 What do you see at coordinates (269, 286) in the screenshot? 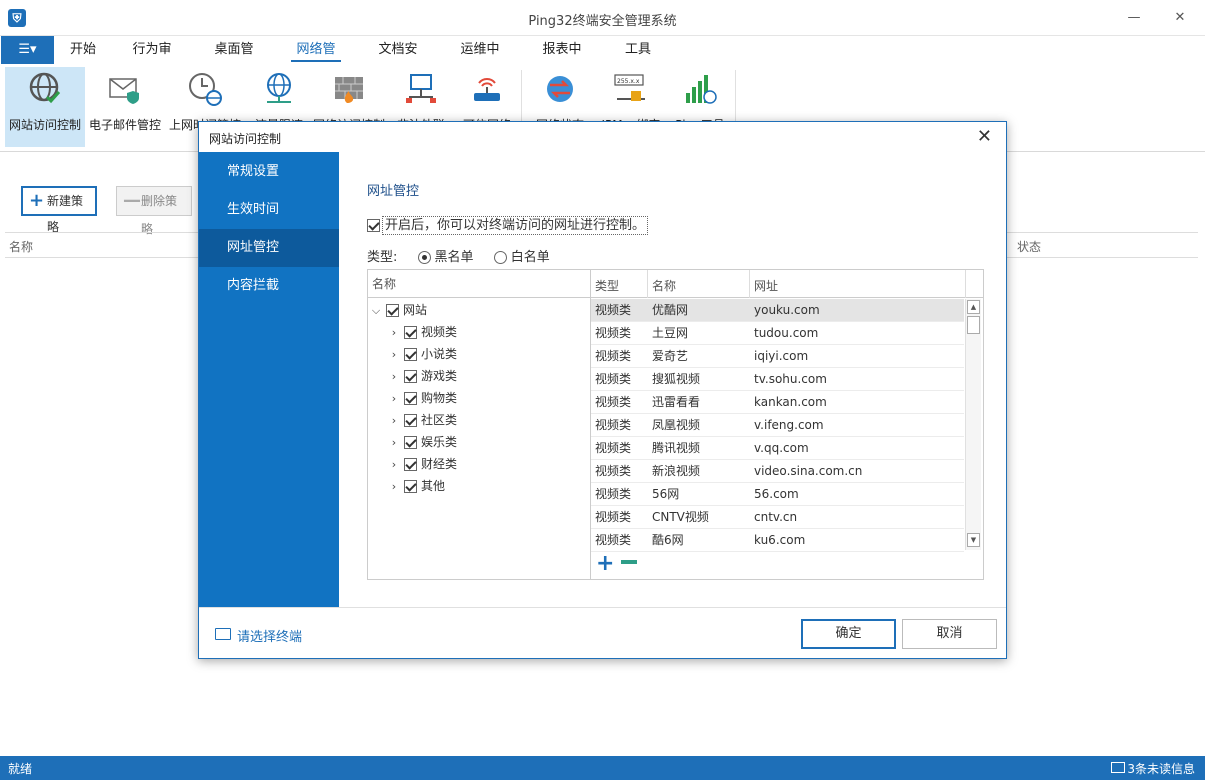
I see `sidebar-item-content-block: 内容拦截` at bounding box center [269, 286].